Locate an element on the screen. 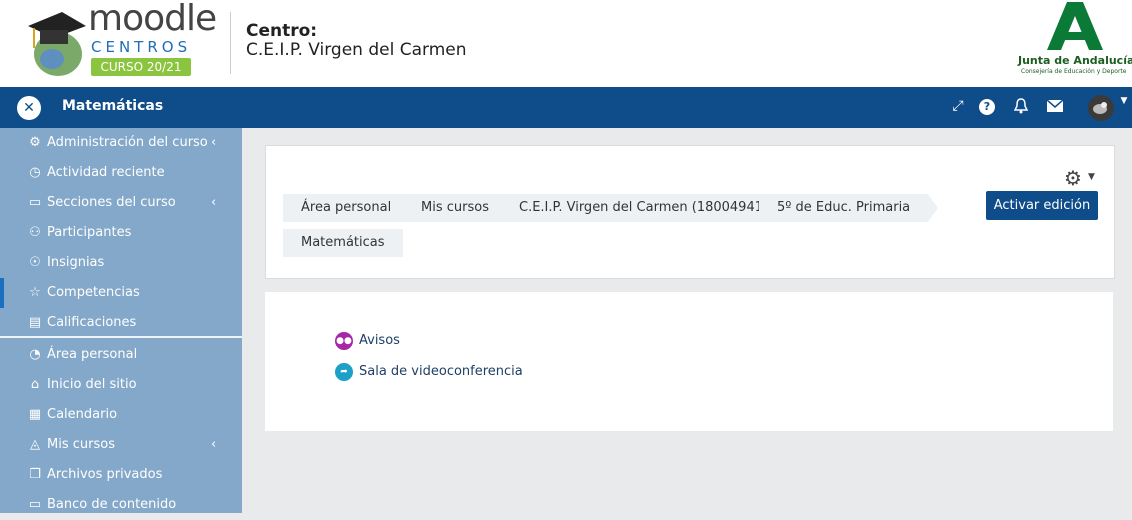 The image size is (1132, 520). help-icon: ? is located at coordinates (987, 107).